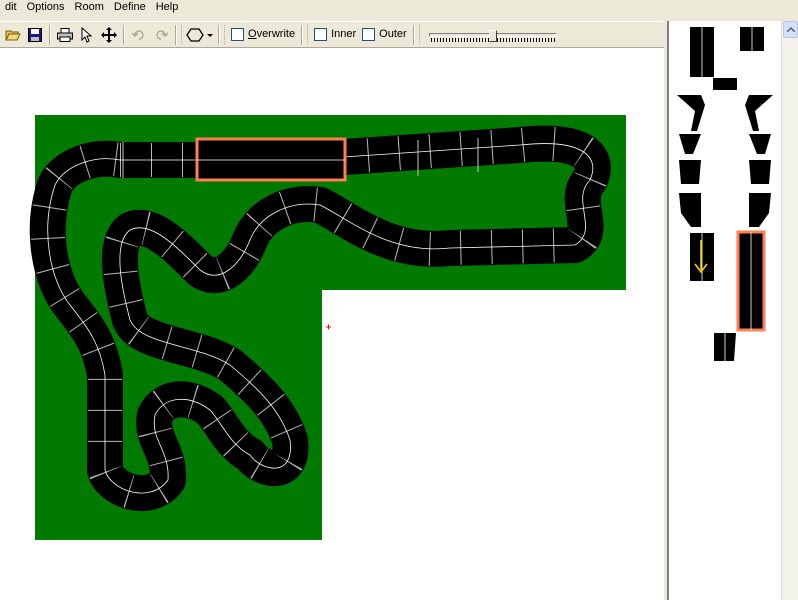 The height and width of the screenshot is (600, 798). Describe the element at coordinates (691, 113) in the screenshot. I see `palette-piece-curve-left-large` at that location.